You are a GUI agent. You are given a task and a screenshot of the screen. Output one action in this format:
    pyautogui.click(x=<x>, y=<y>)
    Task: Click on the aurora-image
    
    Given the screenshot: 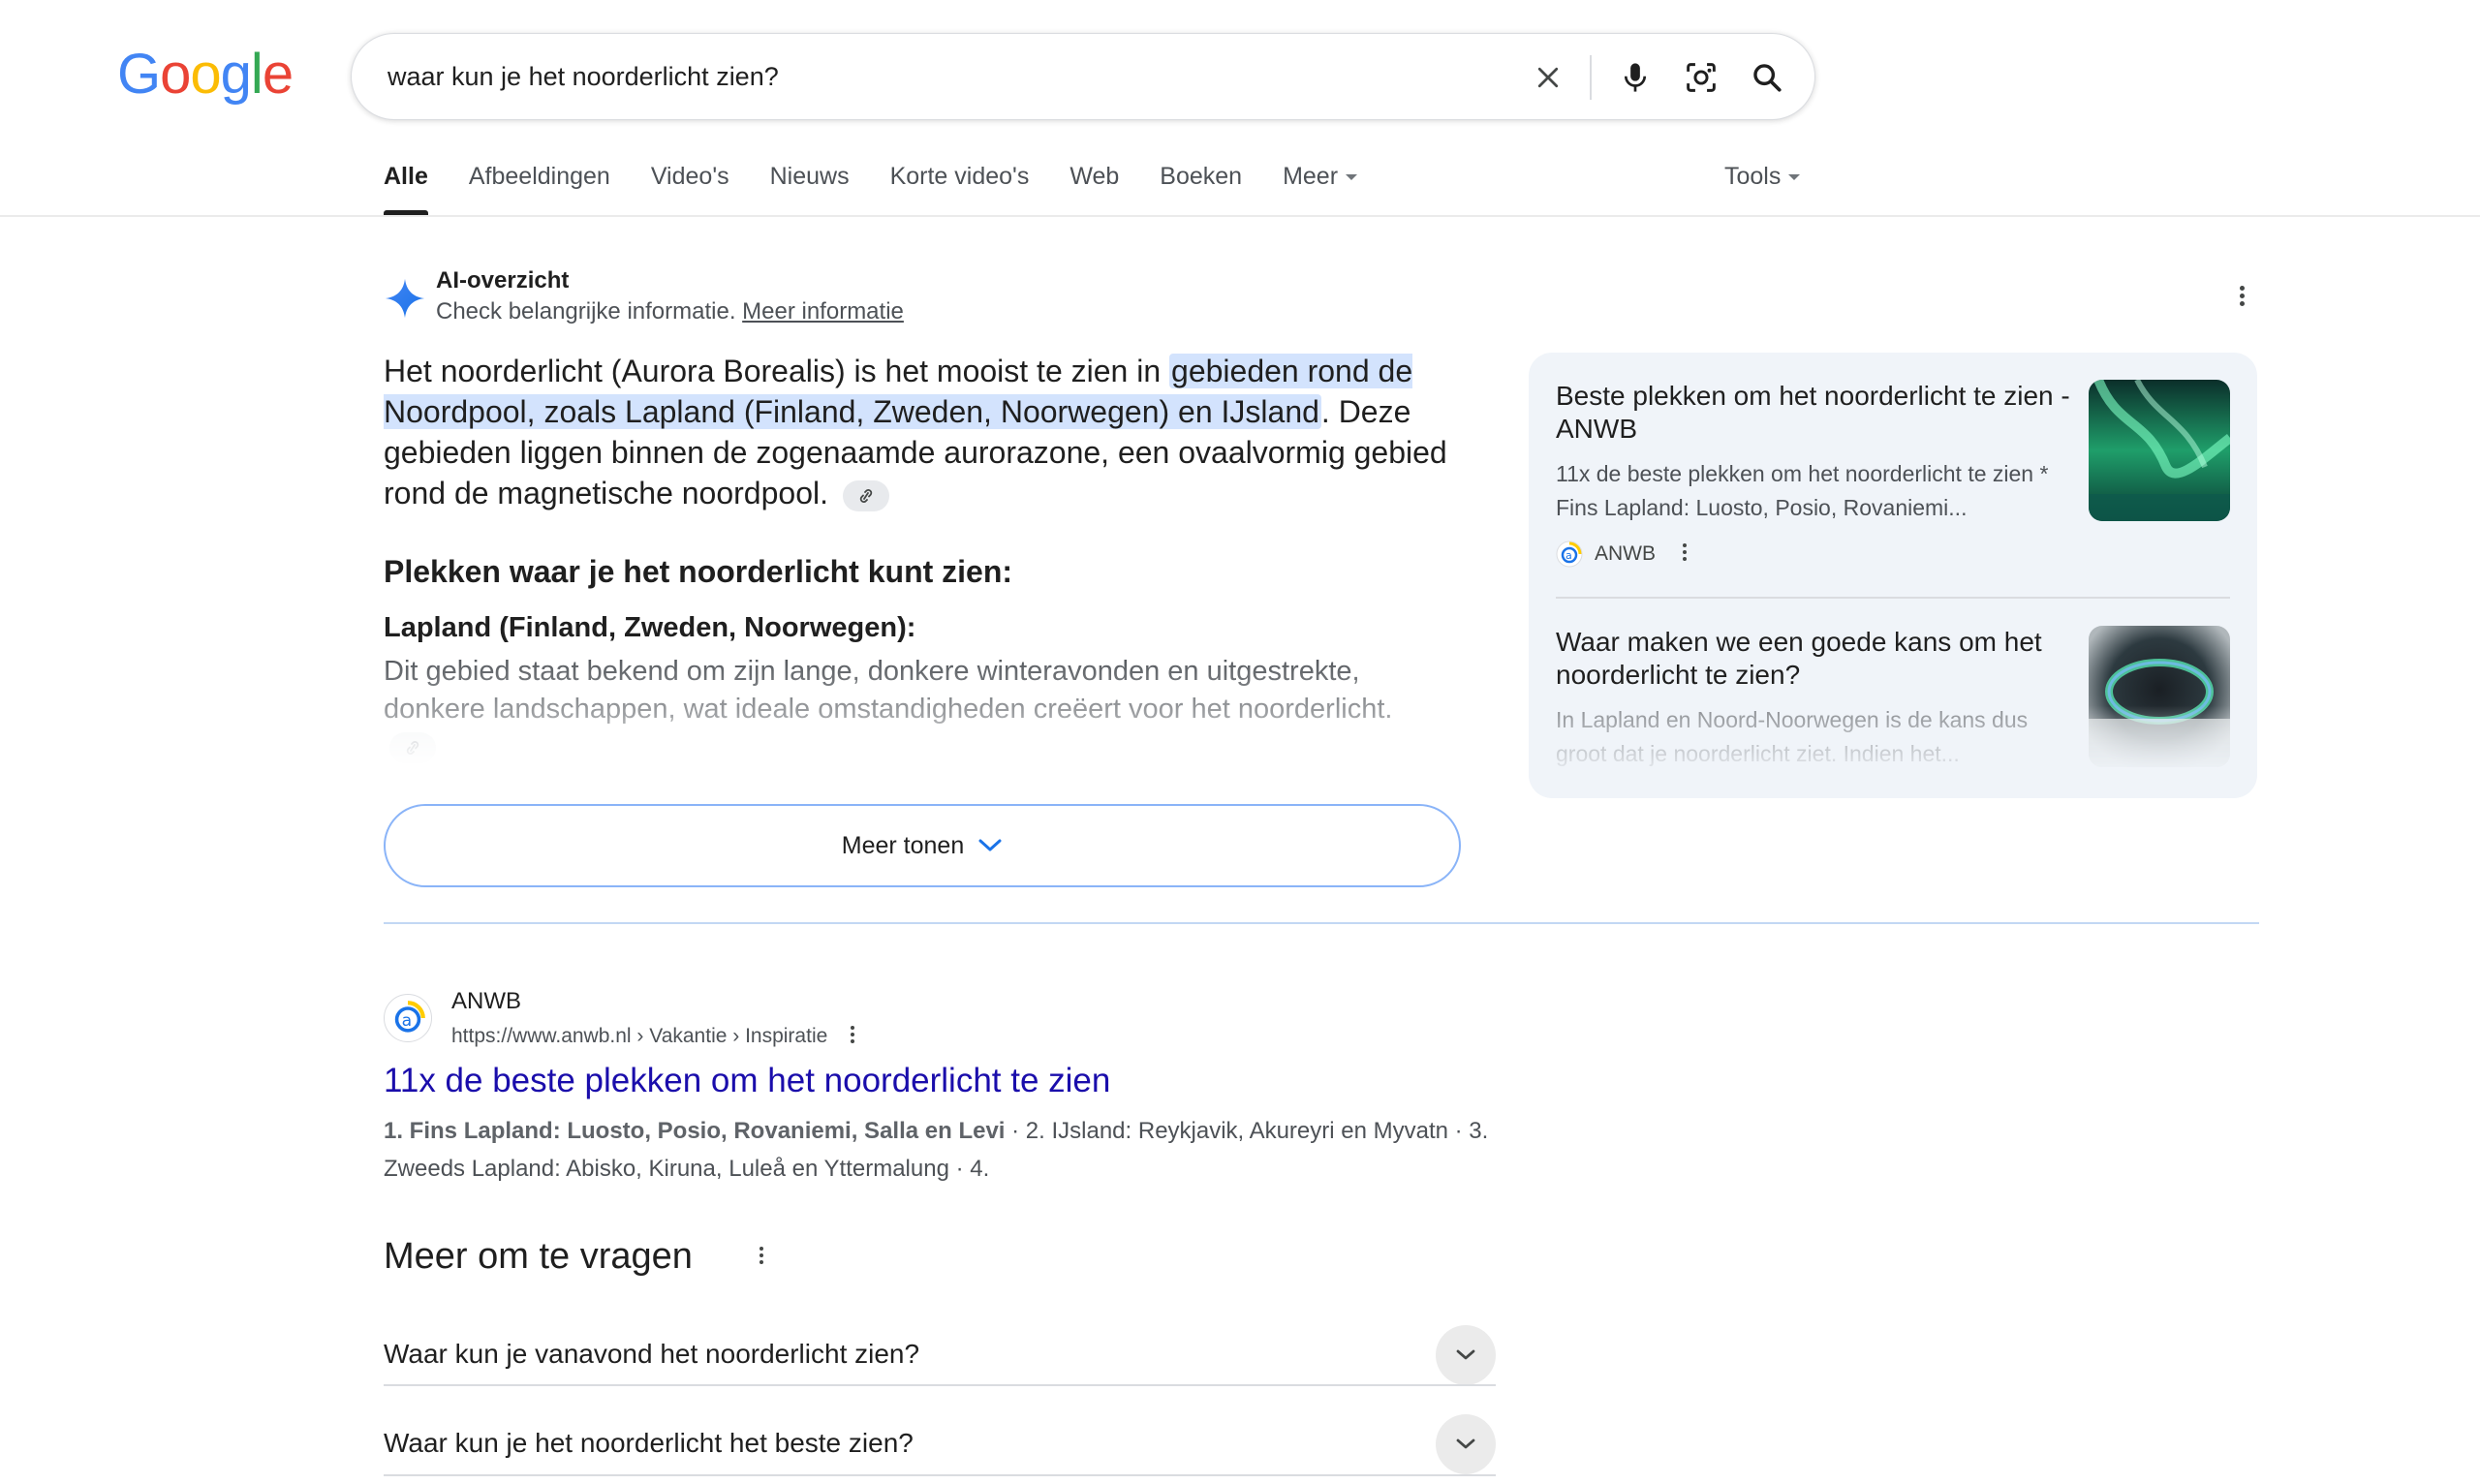 What is the action you would take?
    pyautogui.click(x=2159, y=450)
    